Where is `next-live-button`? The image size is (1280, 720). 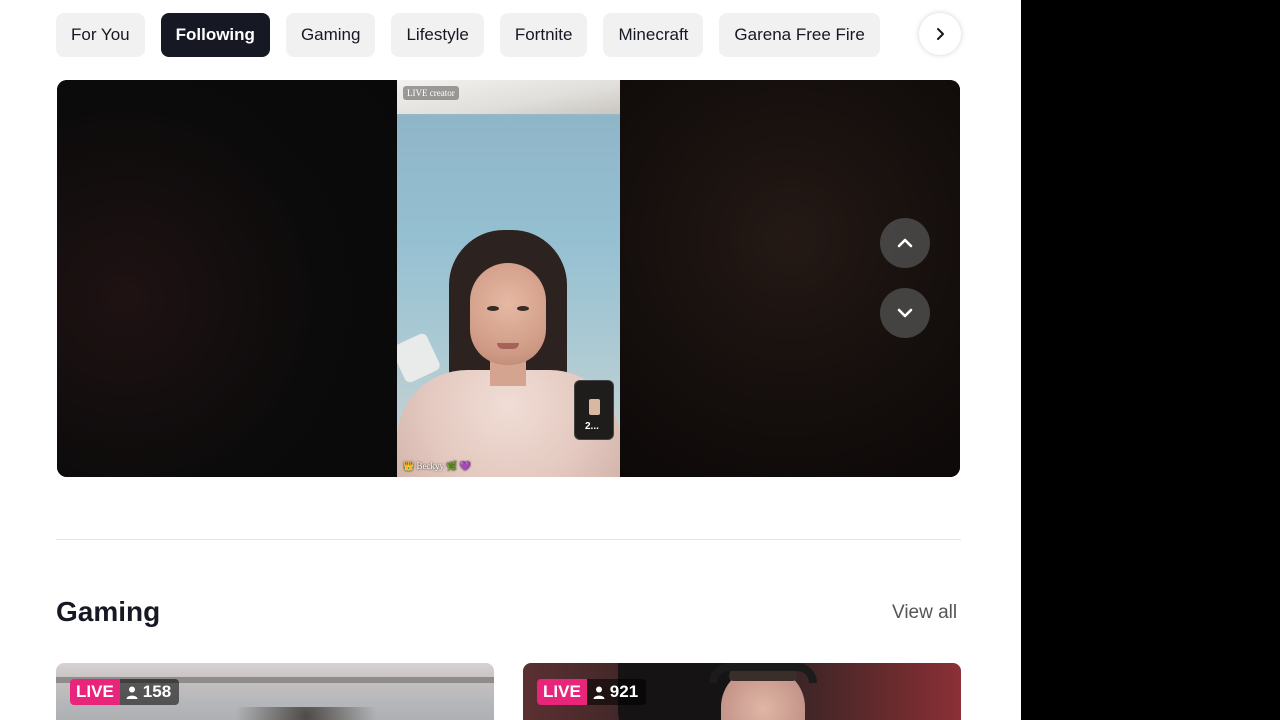
next-live-button is located at coordinates (905, 313).